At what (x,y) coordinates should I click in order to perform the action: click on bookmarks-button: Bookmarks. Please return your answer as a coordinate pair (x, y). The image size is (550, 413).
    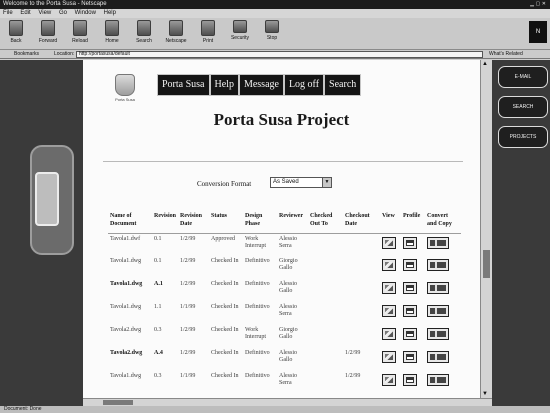
    Looking at the image, I should click on (26, 54).